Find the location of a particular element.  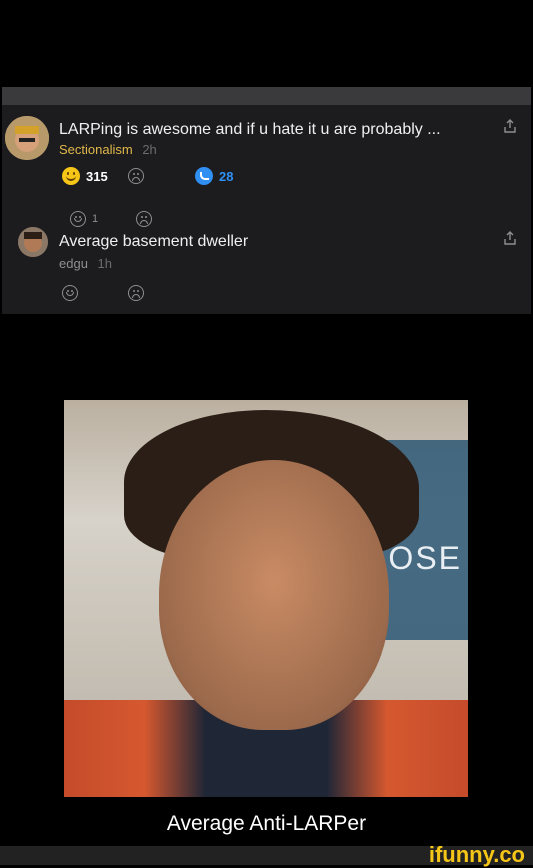

username: Sectionalism is located at coordinates (96, 149).